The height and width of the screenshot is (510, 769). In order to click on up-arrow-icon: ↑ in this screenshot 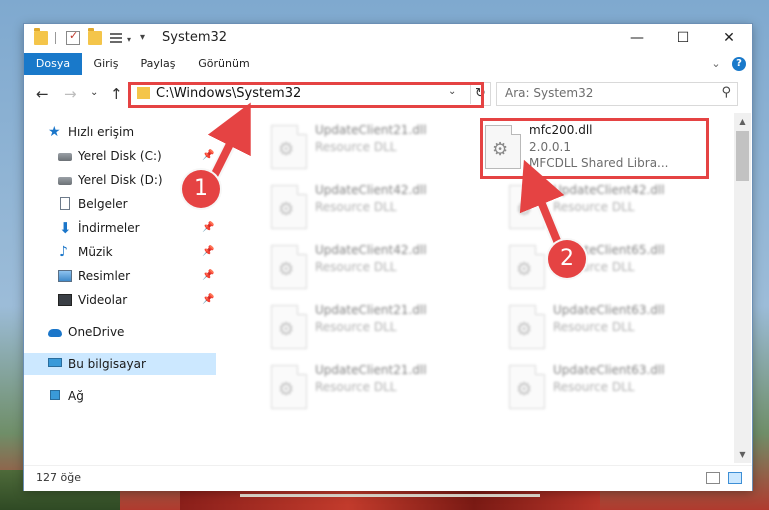, I will do `click(116, 94)`.